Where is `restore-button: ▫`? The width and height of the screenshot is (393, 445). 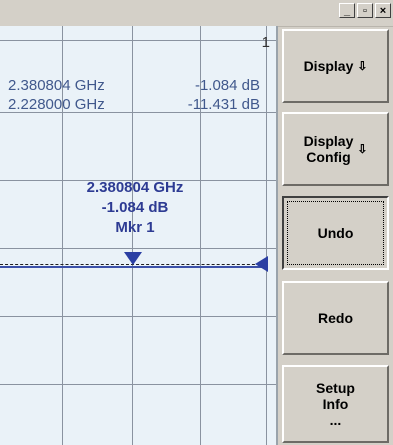 restore-button: ▫ is located at coordinates (365, 10).